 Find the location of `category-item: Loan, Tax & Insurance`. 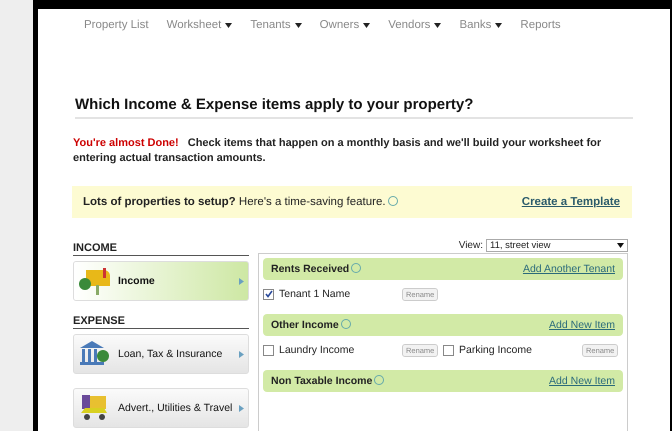

category-item: Loan, Tax & Insurance is located at coordinates (161, 354).